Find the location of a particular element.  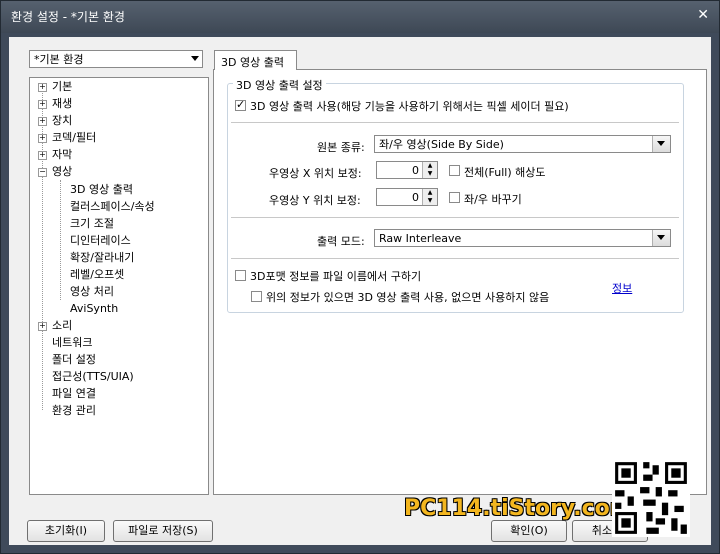

profile-combo-value: *기본 환경 is located at coordinates (59, 59).